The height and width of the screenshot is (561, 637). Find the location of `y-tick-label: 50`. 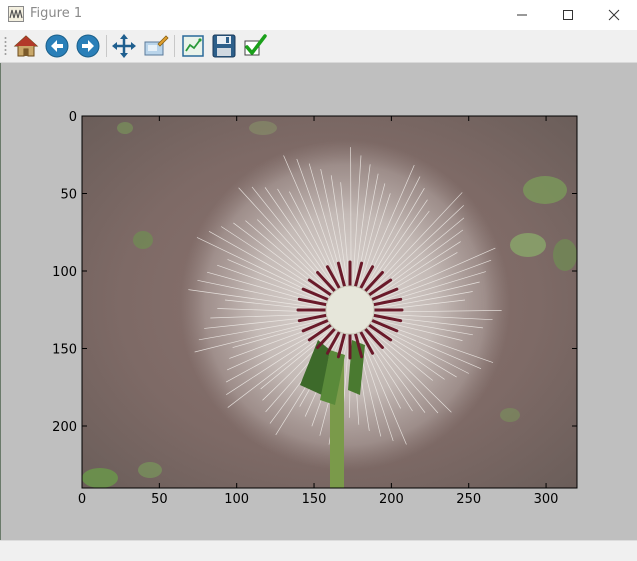

y-tick-label: 50 is located at coordinates (68, 195).